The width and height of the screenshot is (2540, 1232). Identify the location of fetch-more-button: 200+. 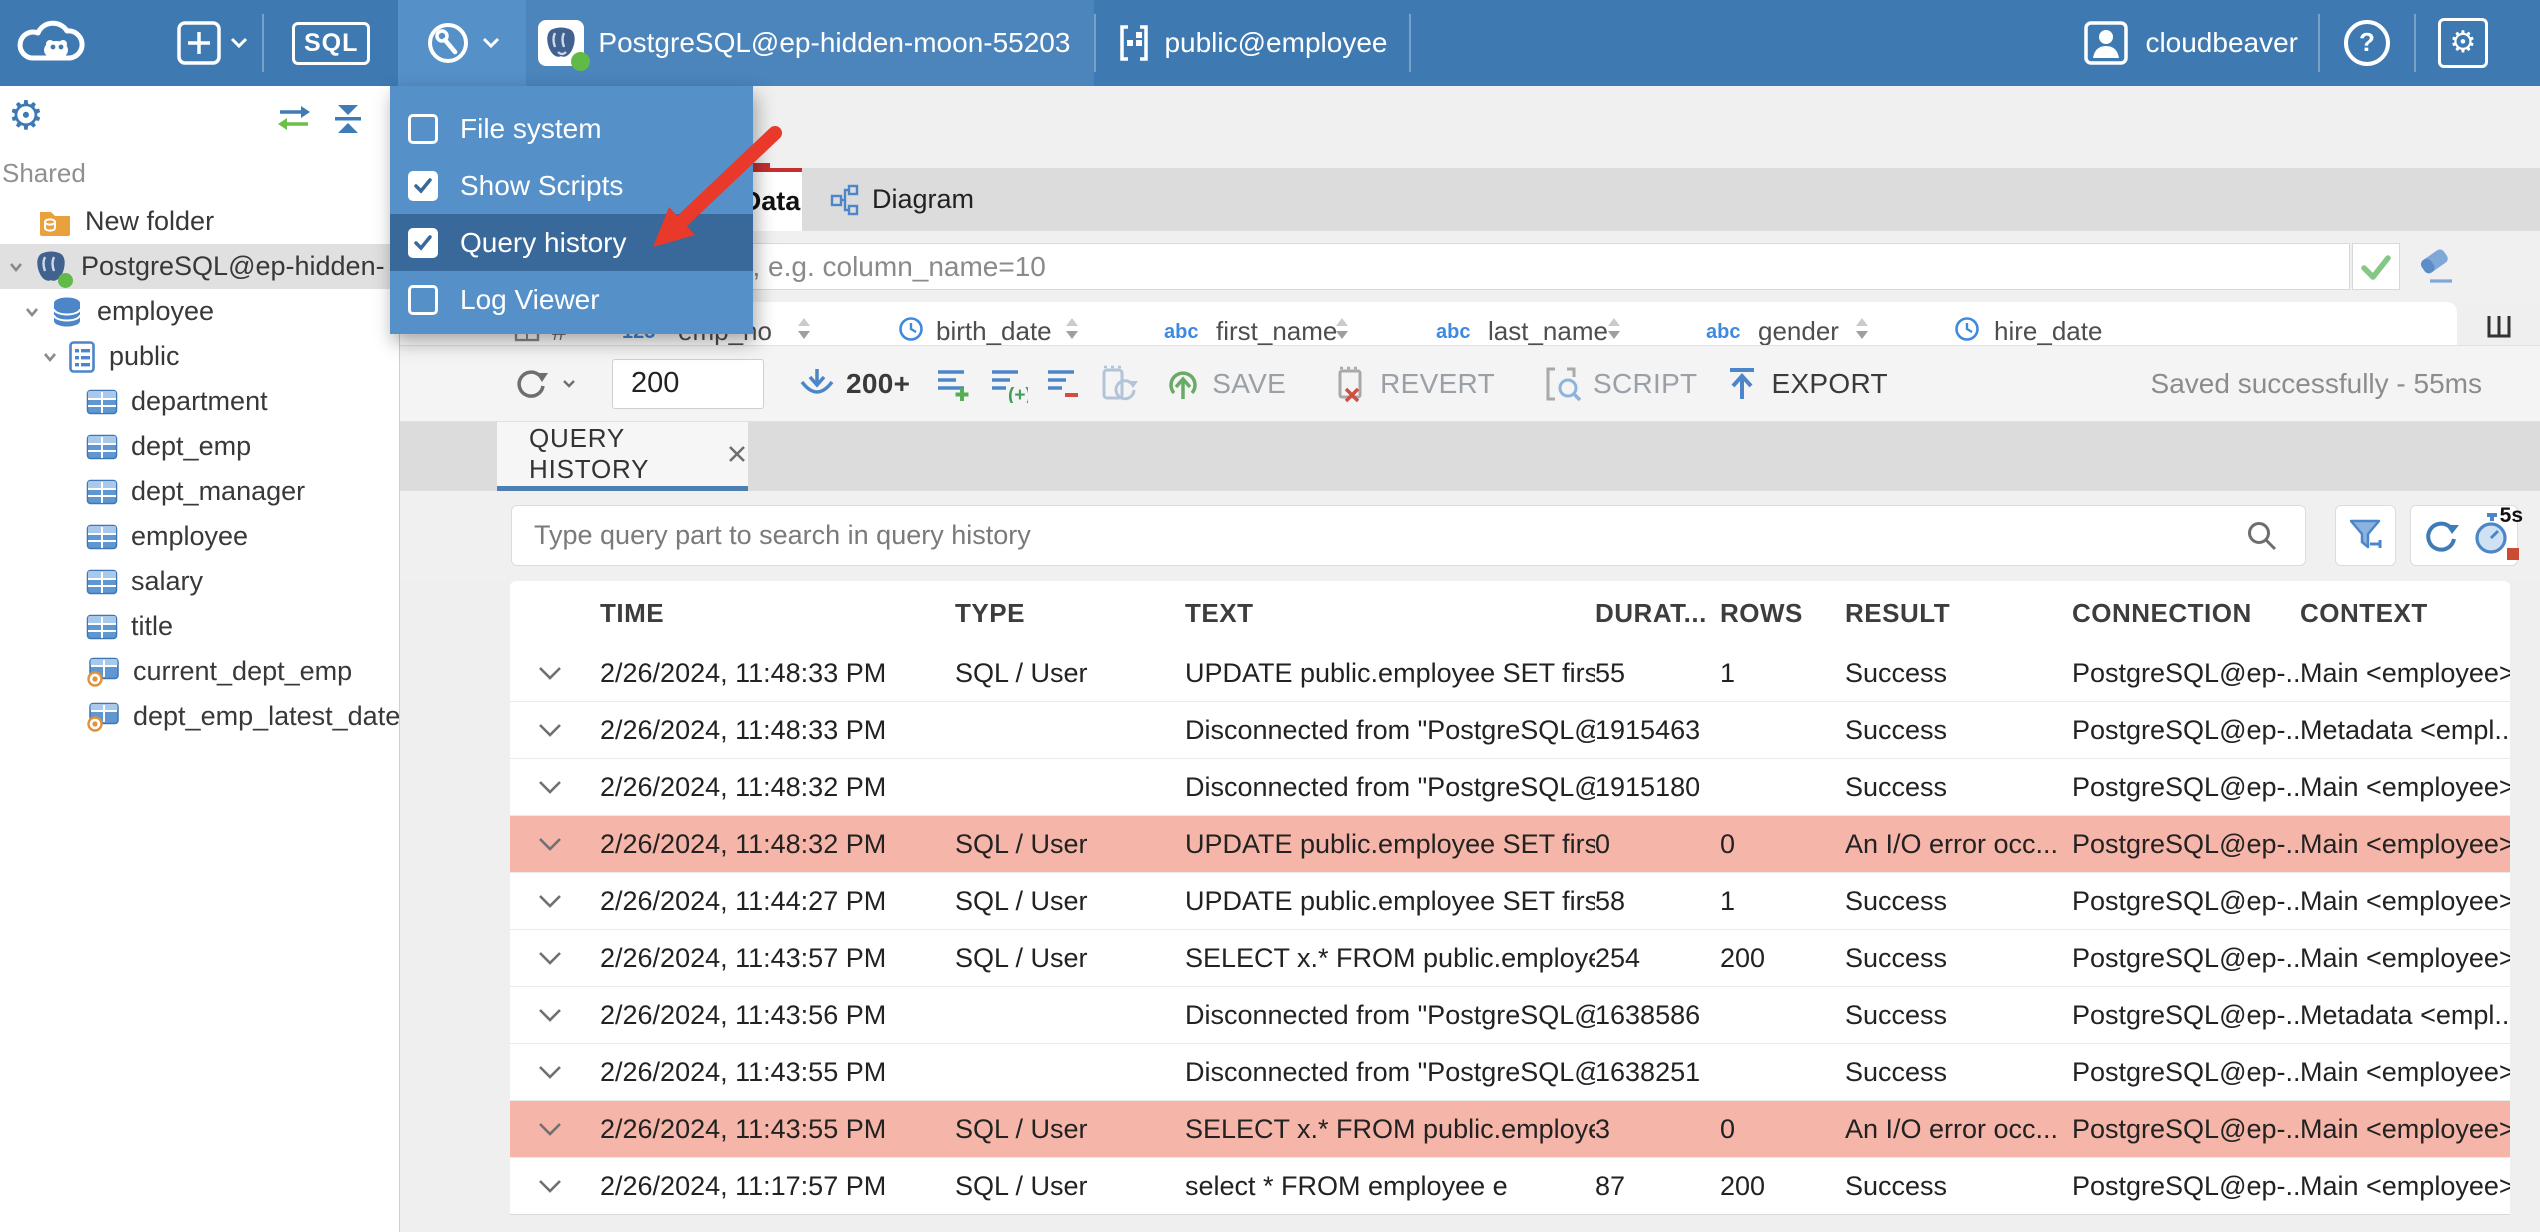
(854, 384).